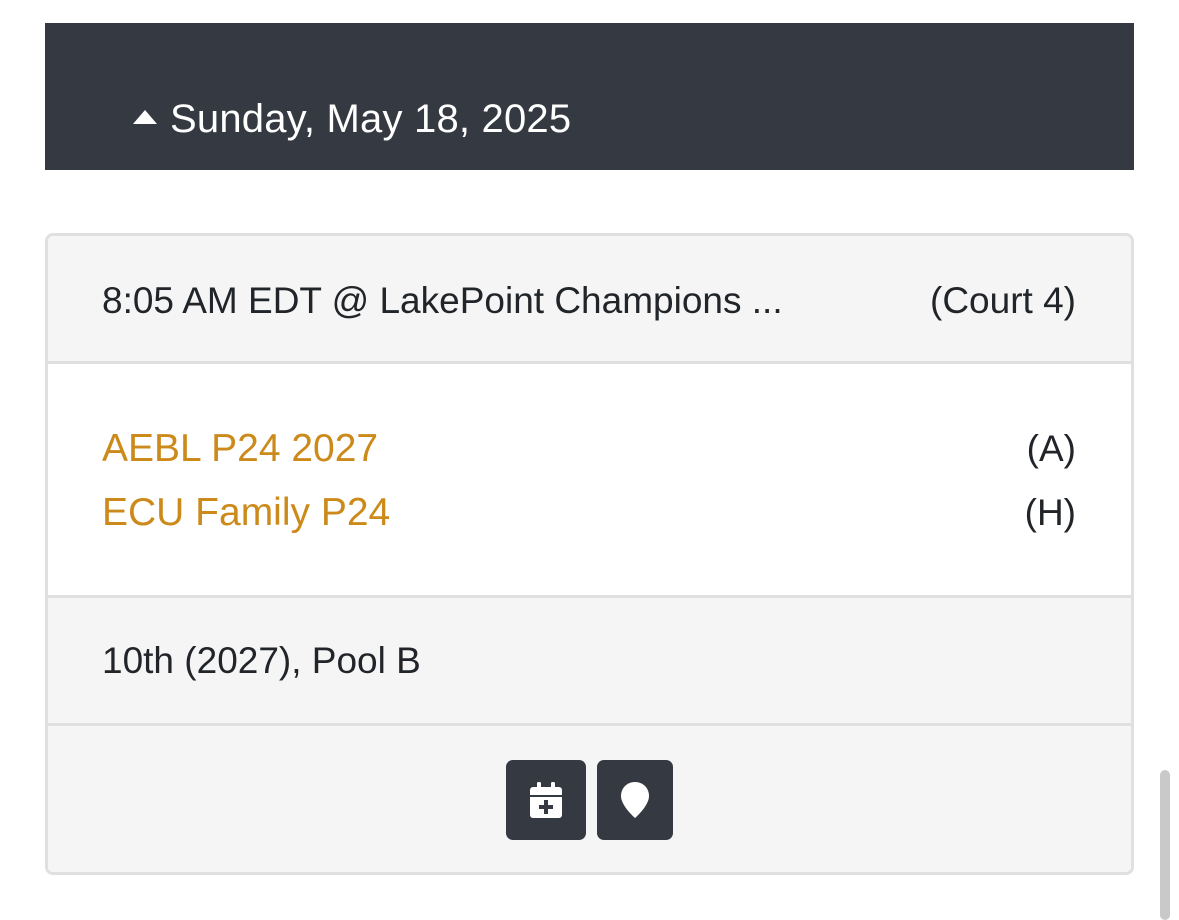 The image size is (1179, 920). I want to click on team-side-label: (H), so click(1050, 512).